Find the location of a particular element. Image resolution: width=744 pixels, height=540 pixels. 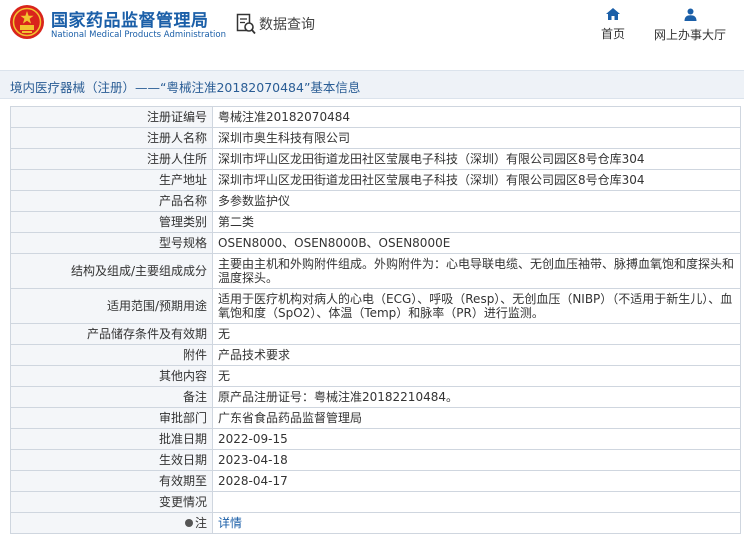

nav-online-hall-label: 网上办事大厅 is located at coordinates (689, 35).